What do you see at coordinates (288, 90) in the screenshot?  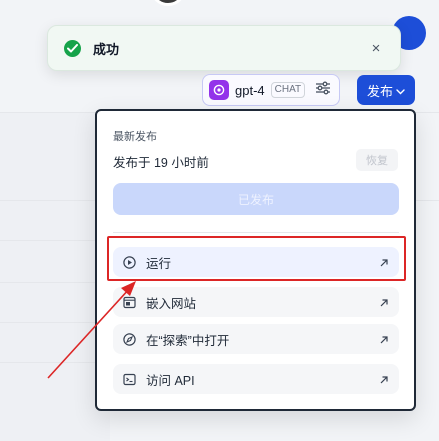 I see `model-type-badge: CHAT` at bounding box center [288, 90].